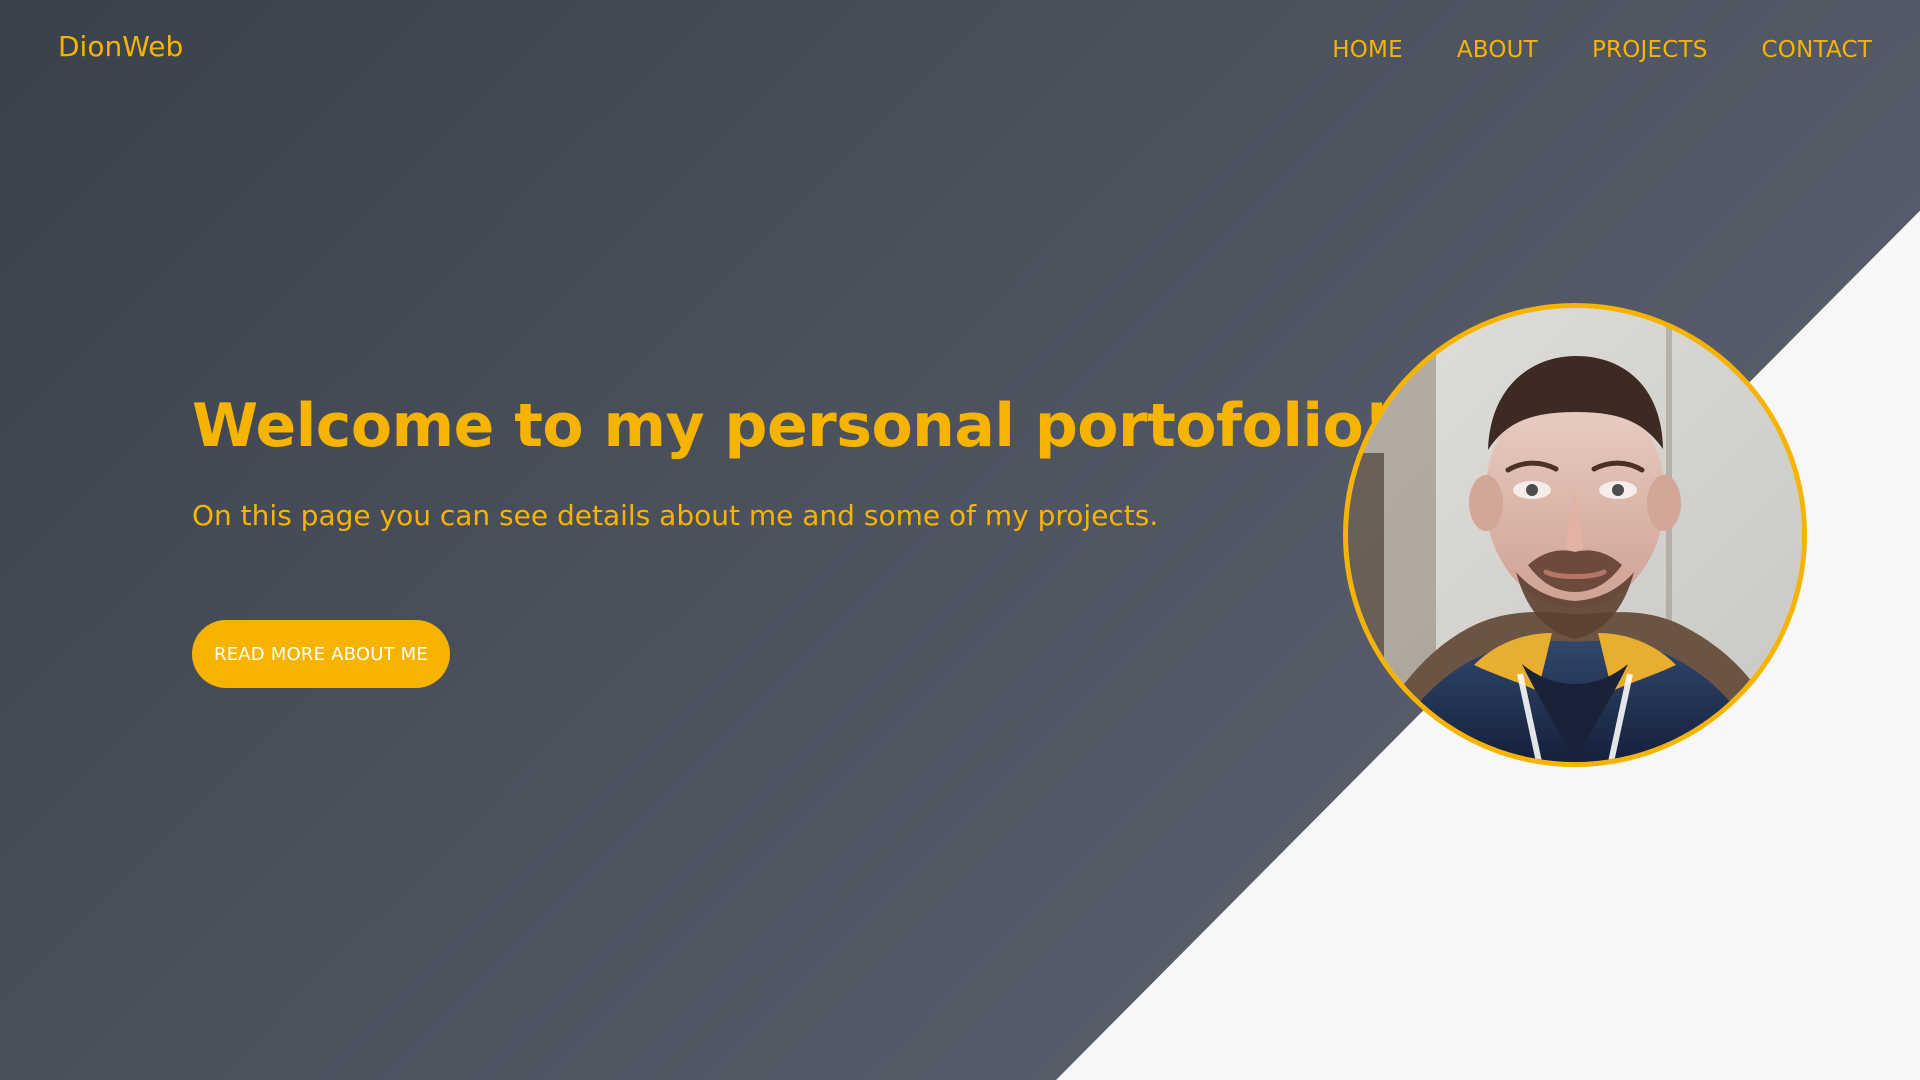 This screenshot has height=1080, width=1920. Describe the element at coordinates (960, 55) in the screenshot. I see `top-navigation: DionWeb HOME ABOUT PROJECTS CONTACT` at that location.